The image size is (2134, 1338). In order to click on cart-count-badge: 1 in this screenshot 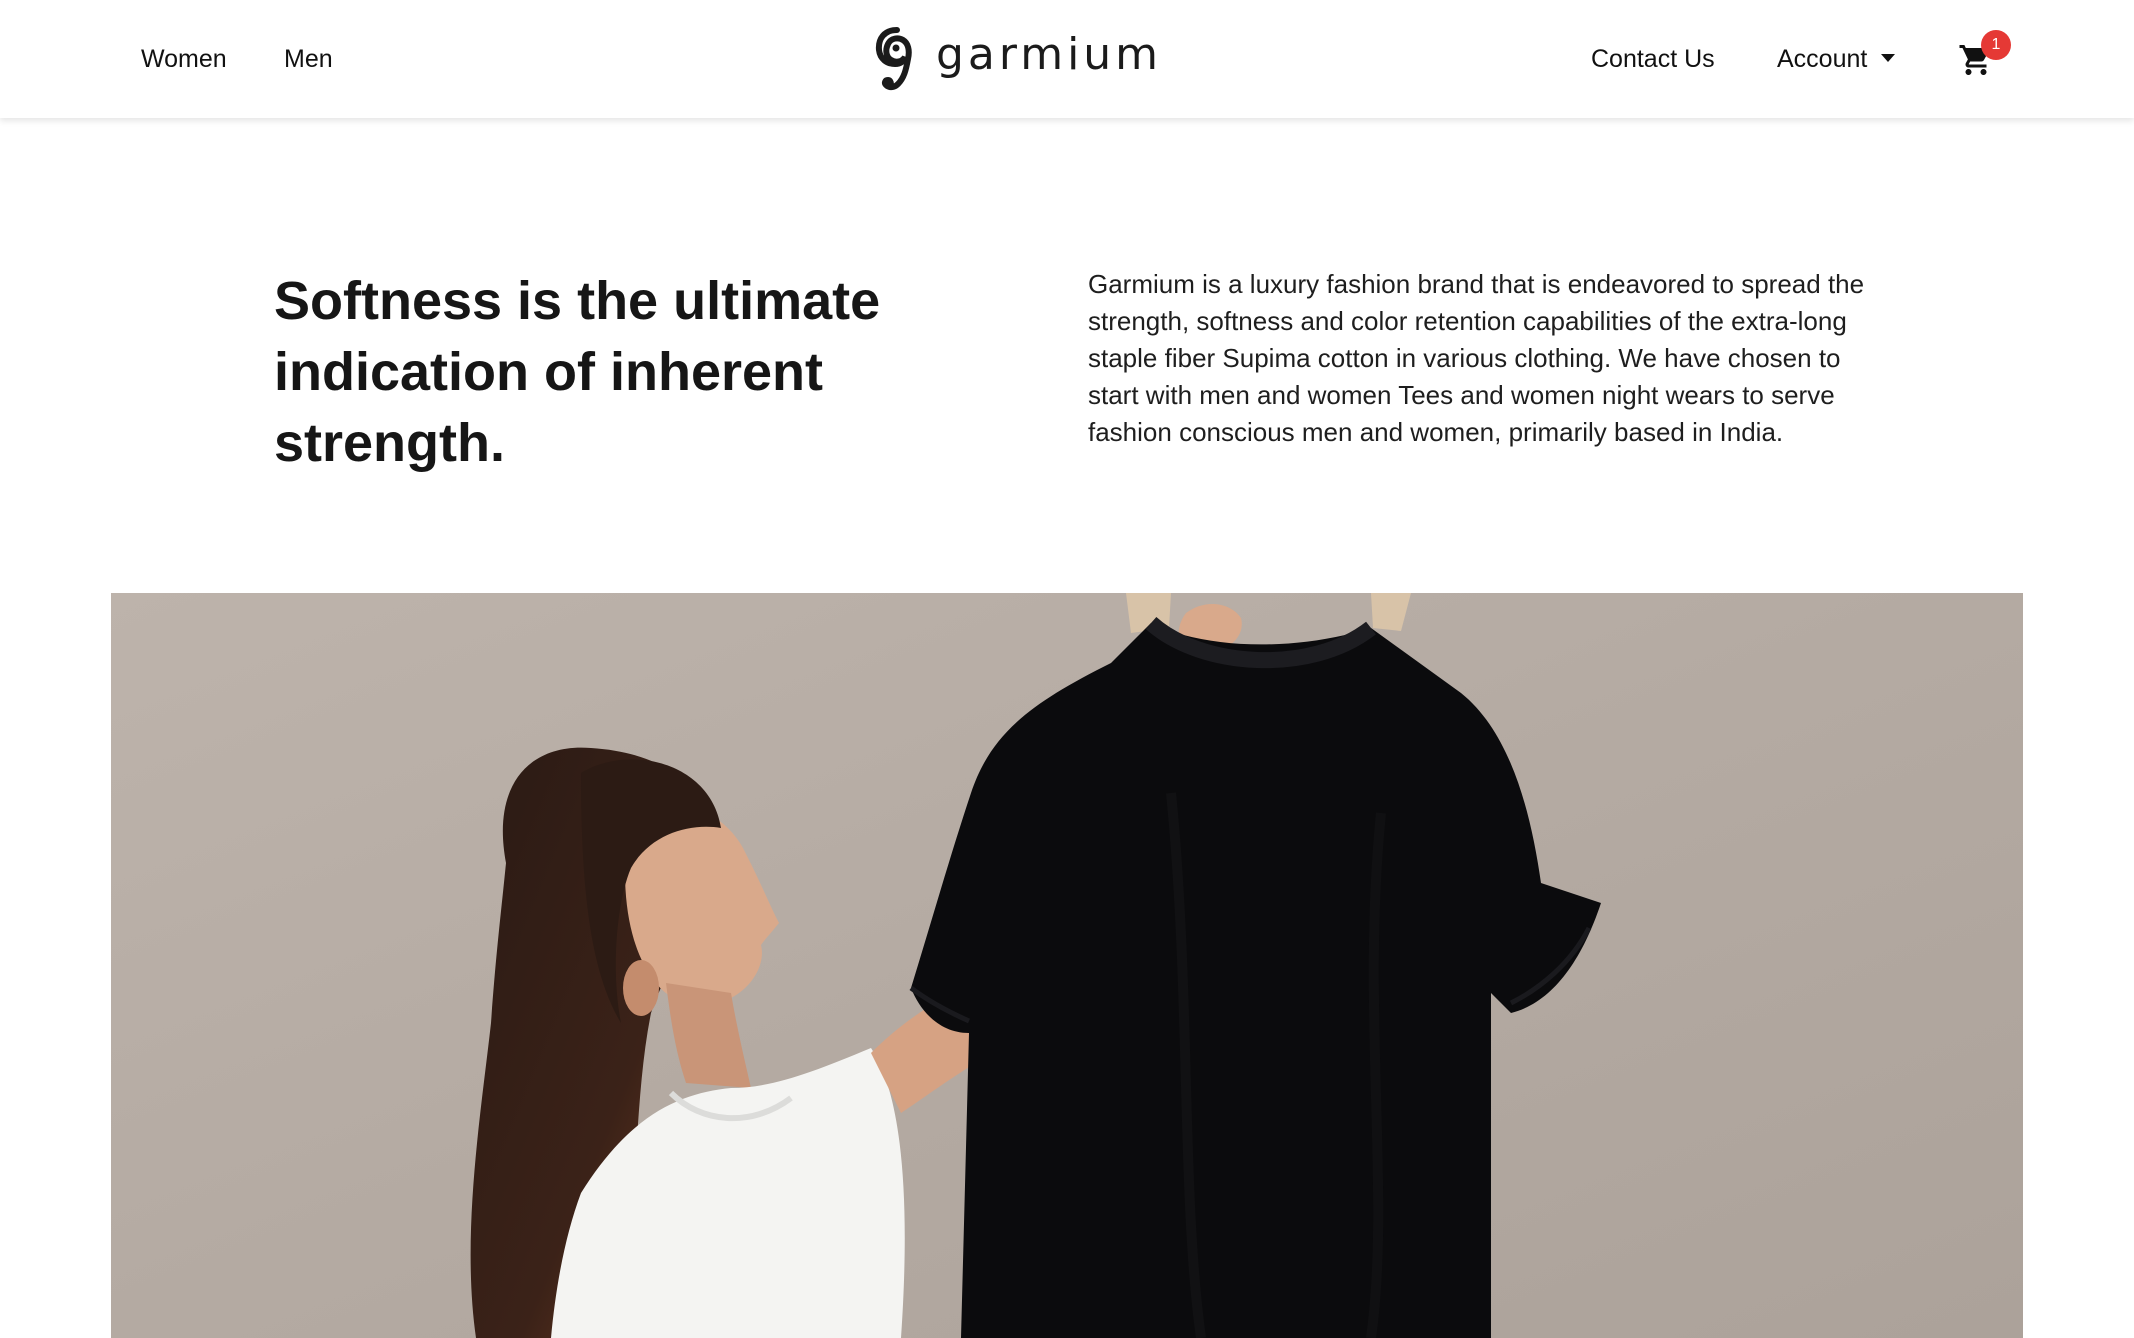, I will do `click(1996, 45)`.